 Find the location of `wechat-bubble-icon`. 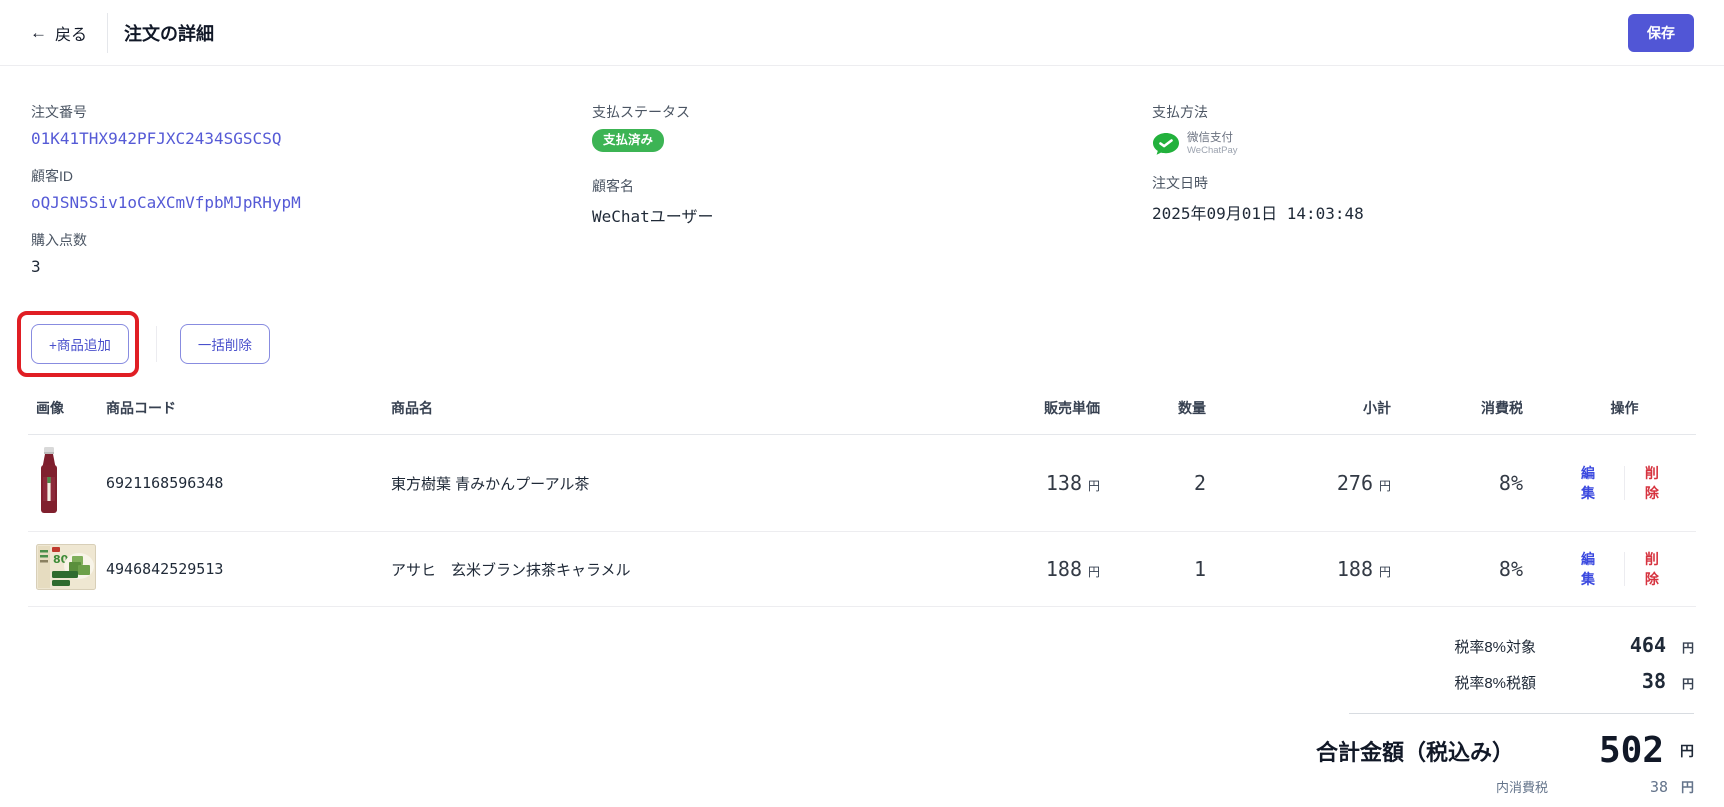

wechat-bubble-icon is located at coordinates (1166, 144).